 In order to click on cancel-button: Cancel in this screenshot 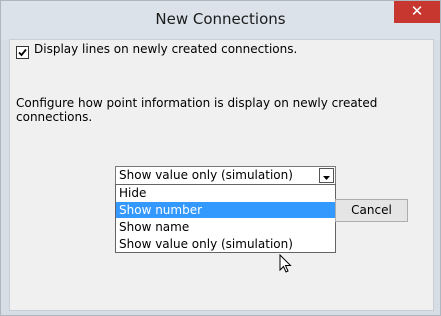, I will do `click(371, 210)`.